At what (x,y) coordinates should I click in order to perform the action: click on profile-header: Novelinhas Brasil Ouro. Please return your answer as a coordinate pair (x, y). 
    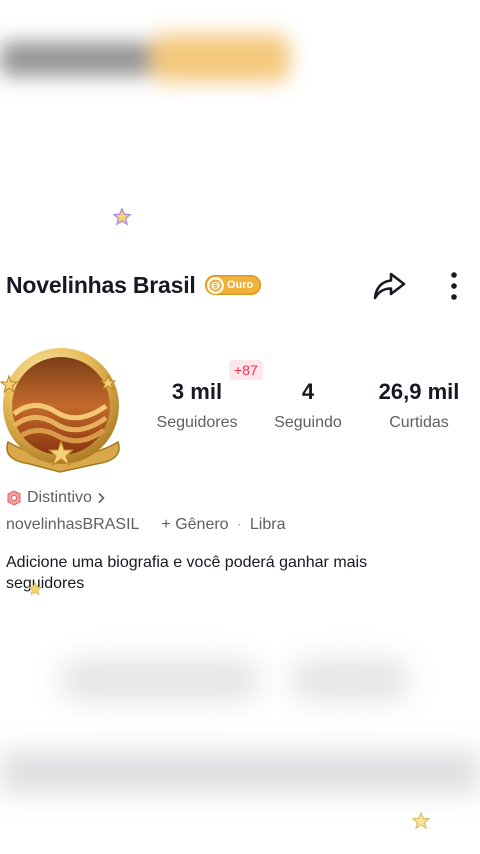
    Looking at the image, I should click on (240, 286).